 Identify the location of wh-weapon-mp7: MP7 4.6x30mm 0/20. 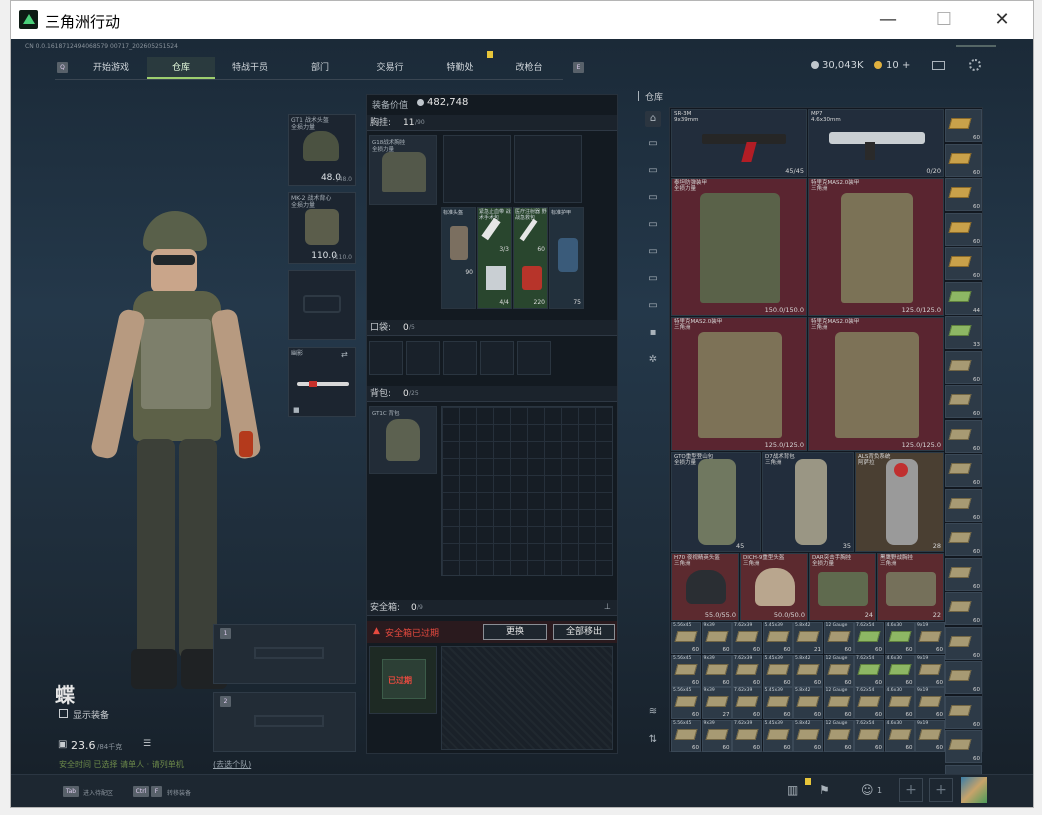
(876, 143).